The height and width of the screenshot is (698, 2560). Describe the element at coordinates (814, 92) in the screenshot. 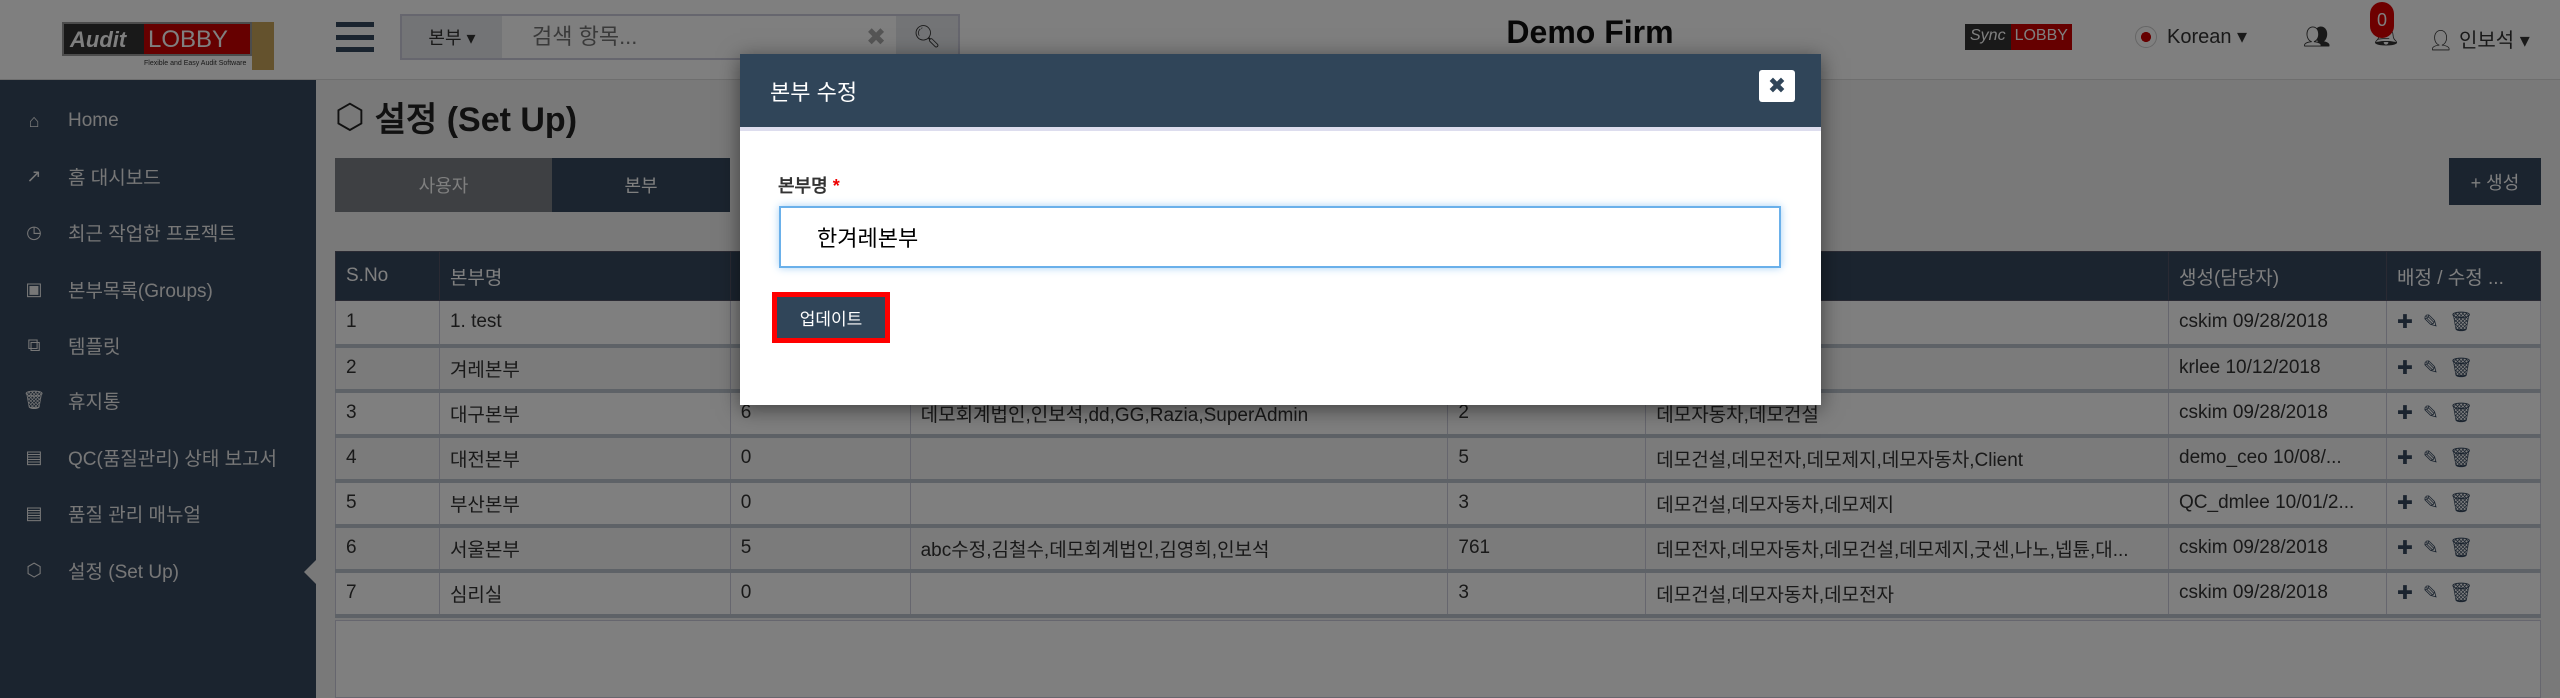

I see `modal-title: 본부 수정` at that location.